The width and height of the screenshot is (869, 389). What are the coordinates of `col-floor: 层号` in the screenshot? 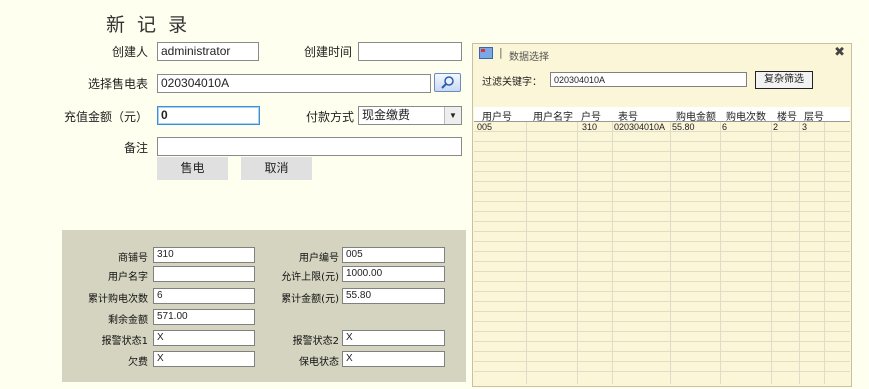 It's located at (814, 115).